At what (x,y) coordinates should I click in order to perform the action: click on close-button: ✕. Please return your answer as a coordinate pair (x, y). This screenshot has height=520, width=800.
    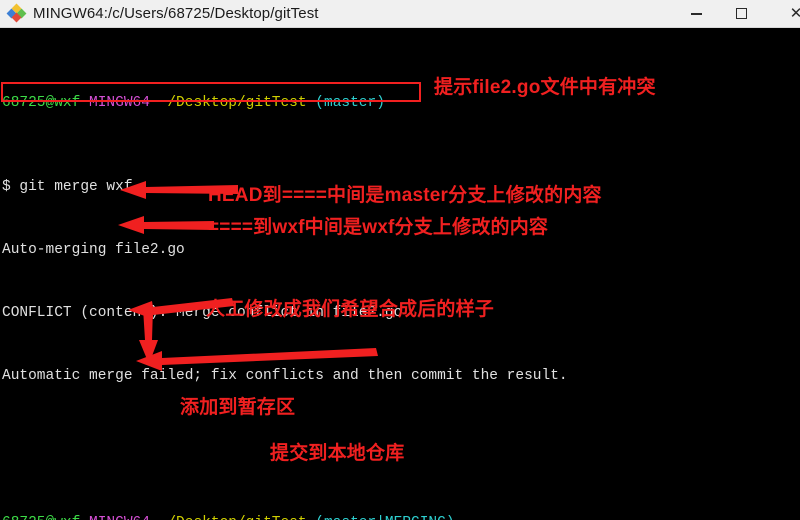
    Looking at the image, I should click on (782, 14).